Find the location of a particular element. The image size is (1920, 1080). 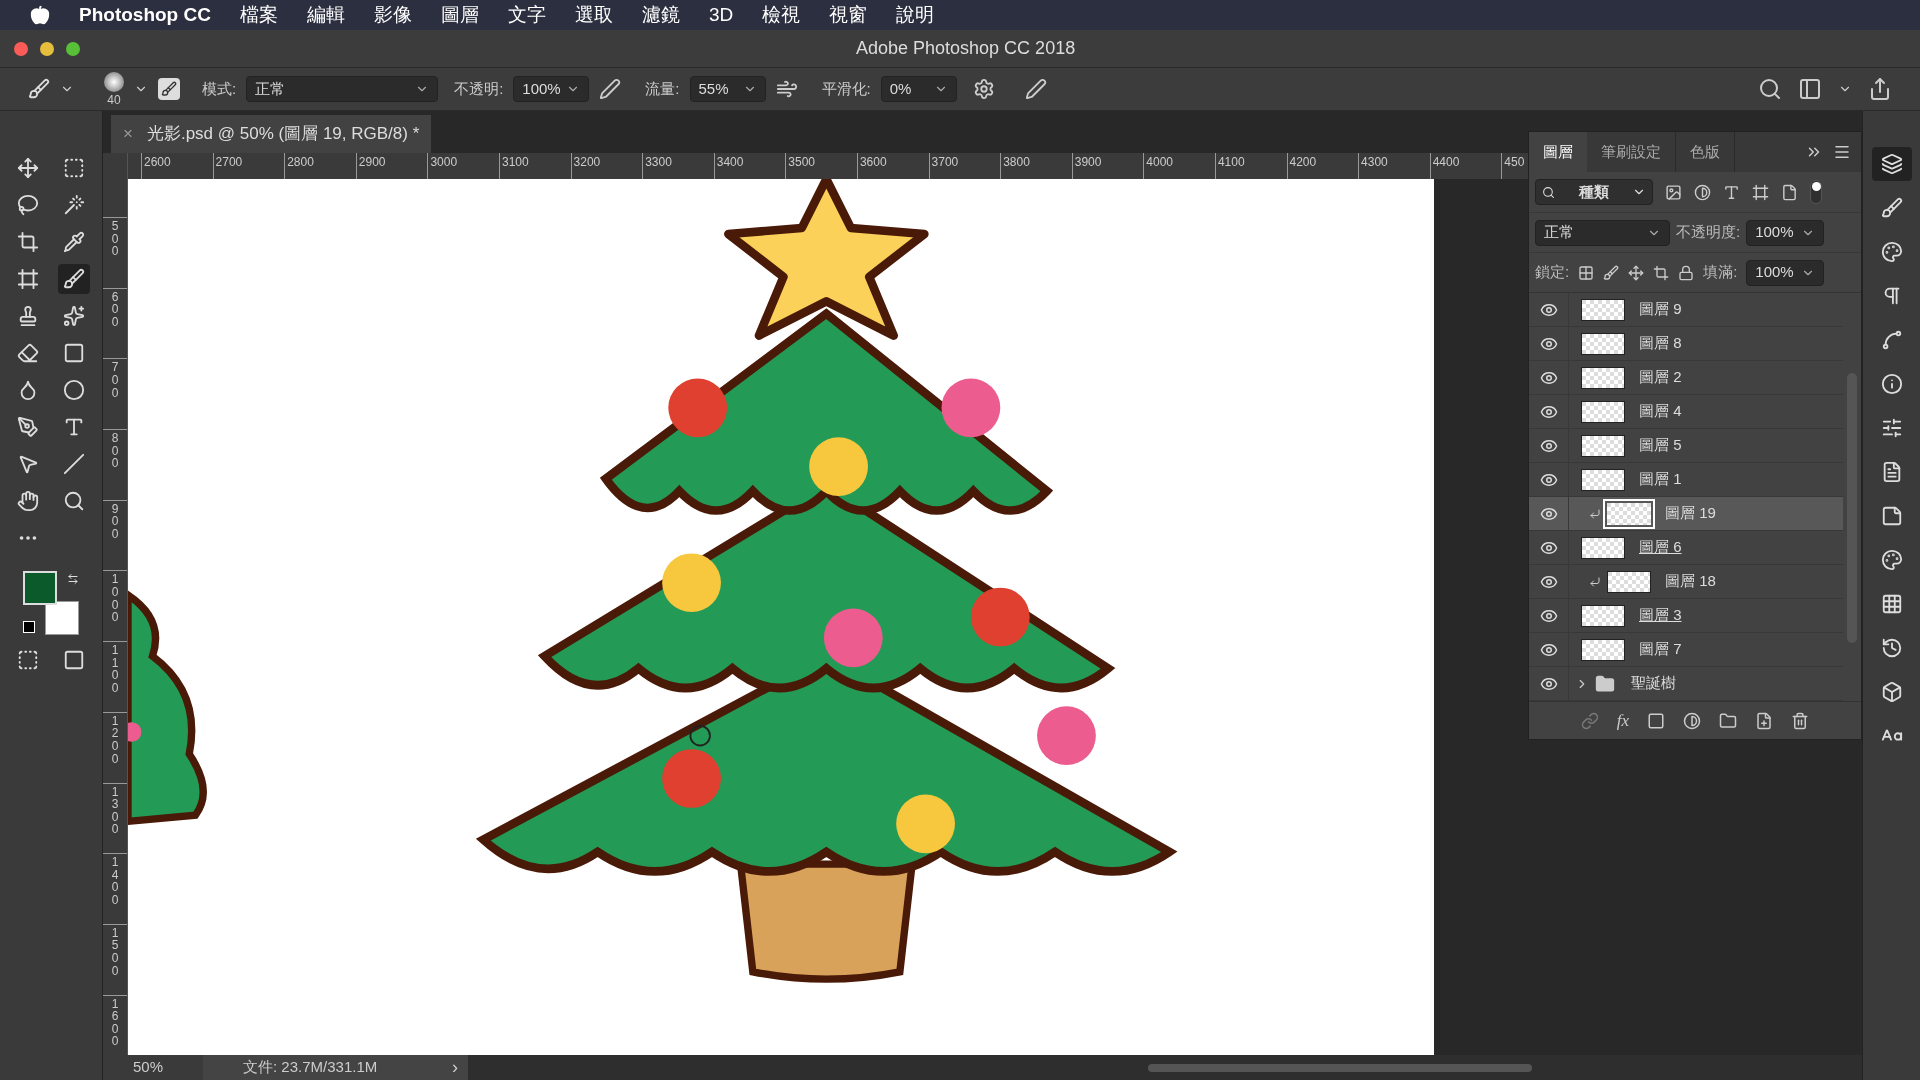

smoothing-field: 0% is located at coordinates (918, 89).